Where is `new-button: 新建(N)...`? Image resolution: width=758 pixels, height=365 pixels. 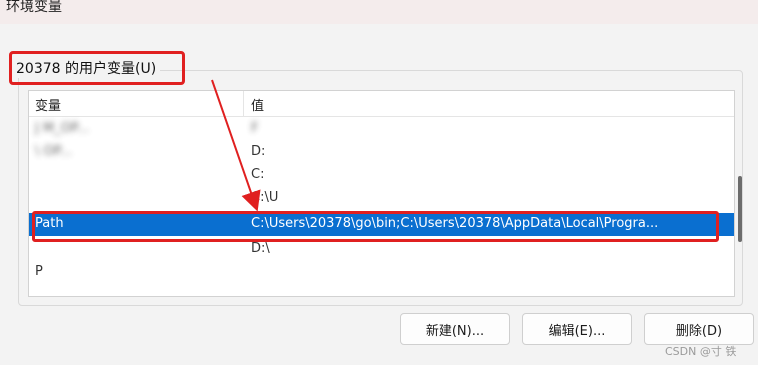
new-button: 新建(N)... is located at coordinates (455, 329).